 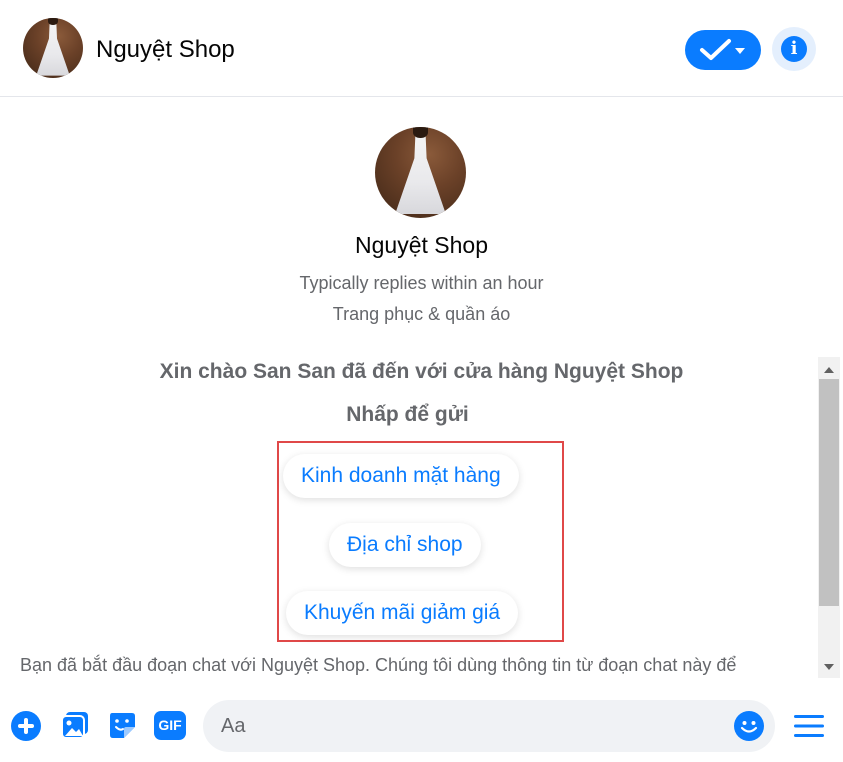 What do you see at coordinates (829, 667) in the screenshot?
I see `scroll-down-icon` at bounding box center [829, 667].